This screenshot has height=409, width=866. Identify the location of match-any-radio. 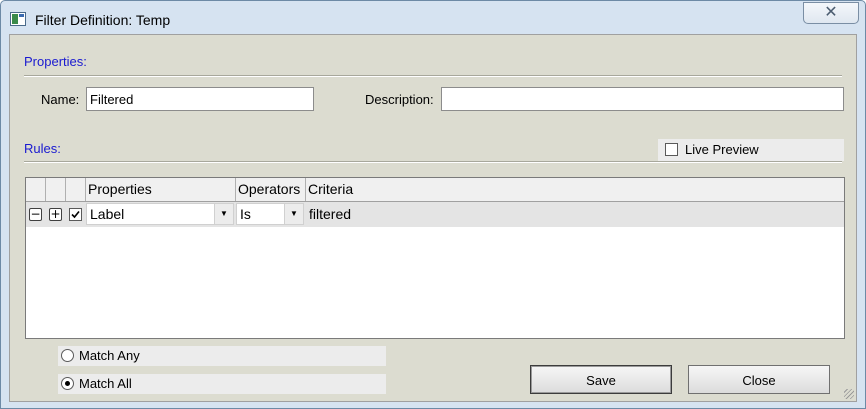
(67, 355).